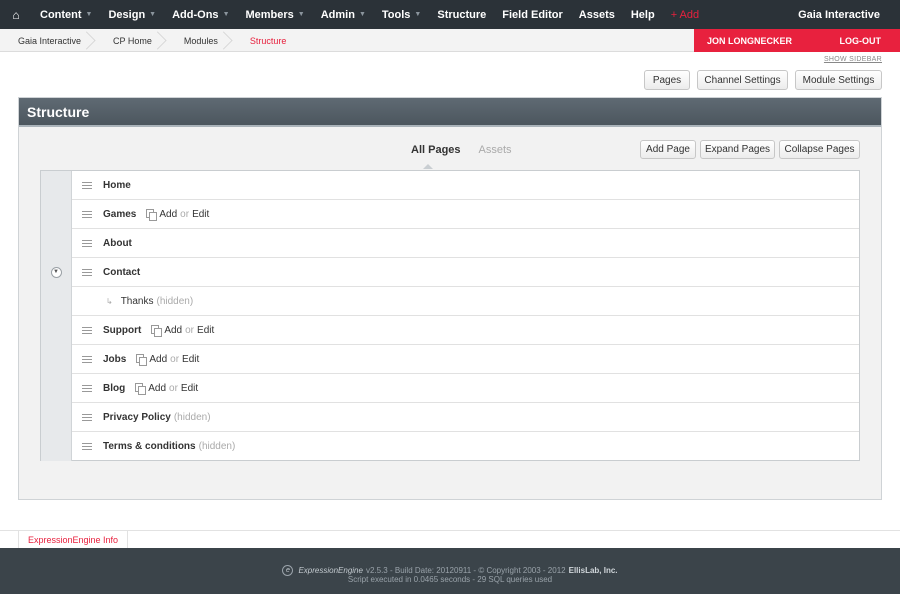  What do you see at coordinates (797, 40) in the screenshot?
I see `user-bar: JON LONGNECKER LOG-OUT` at bounding box center [797, 40].